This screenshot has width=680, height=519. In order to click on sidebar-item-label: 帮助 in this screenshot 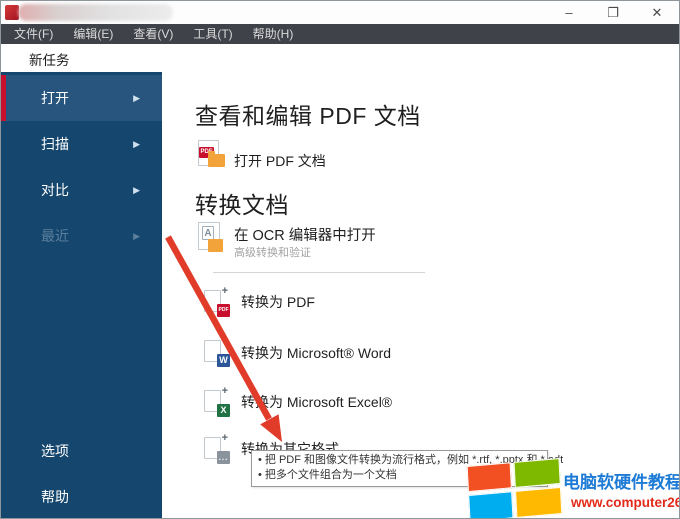, I will do `click(55, 497)`.